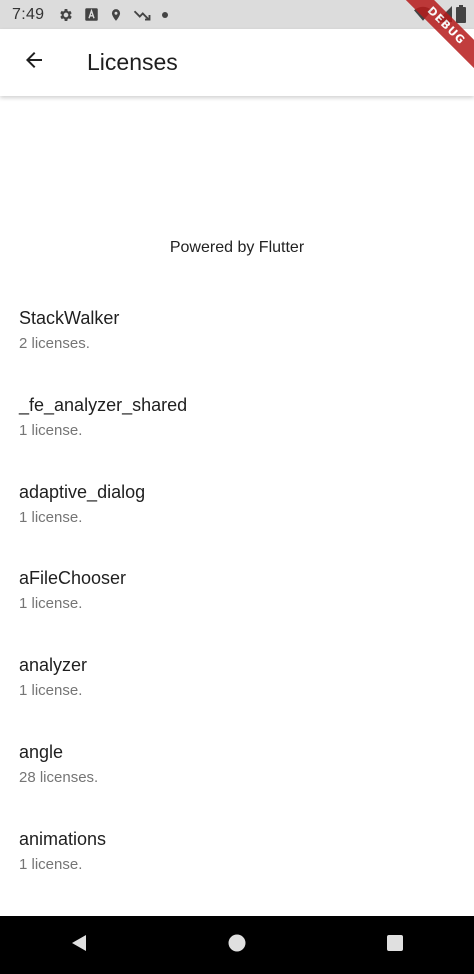  What do you see at coordinates (53, 665) in the screenshot?
I see `package-name: analyzer` at bounding box center [53, 665].